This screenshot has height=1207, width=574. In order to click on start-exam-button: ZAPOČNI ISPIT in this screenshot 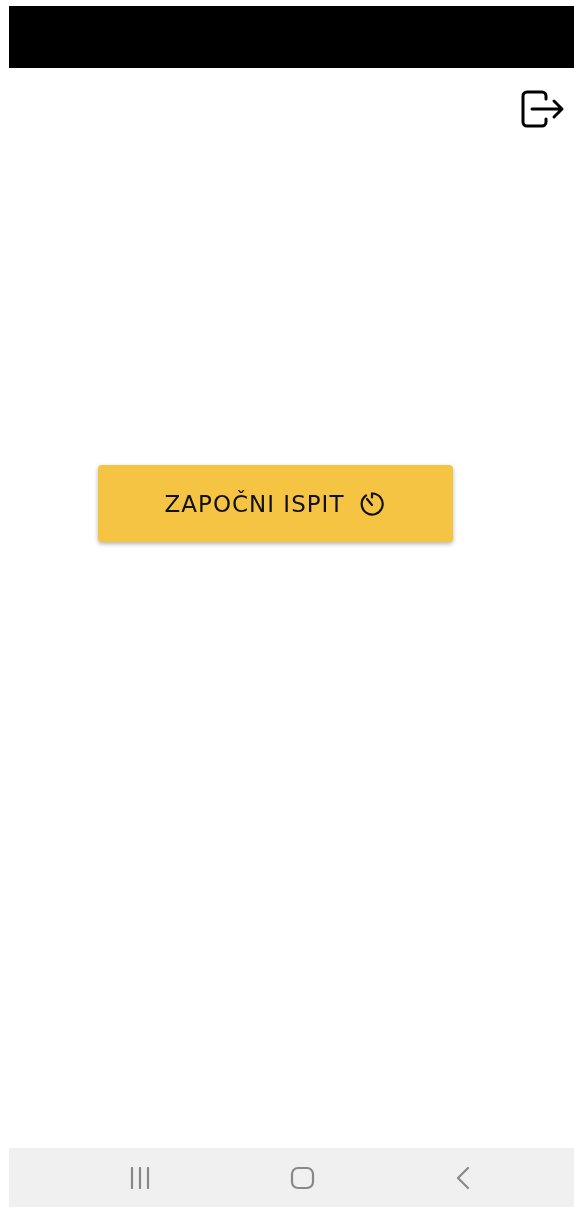, I will do `click(275, 503)`.